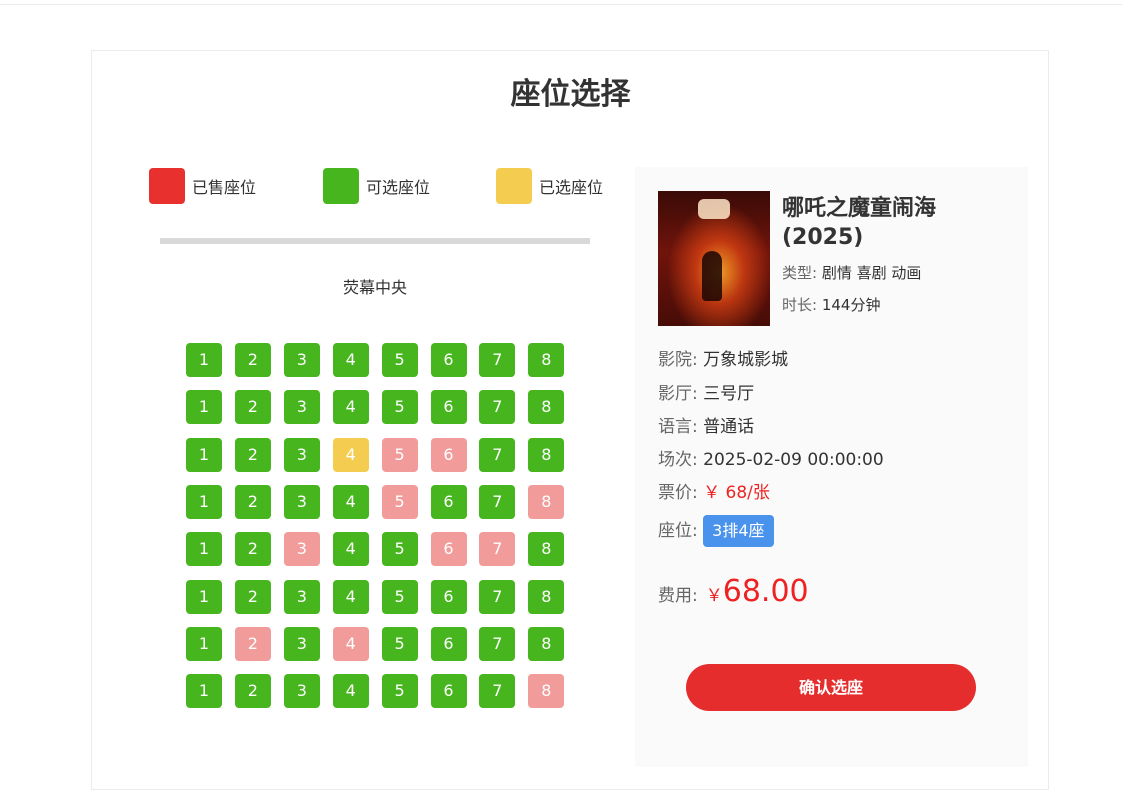  Describe the element at coordinates (678, 360) in the screenshot. I see `cinema-label: 影院:` at that location.